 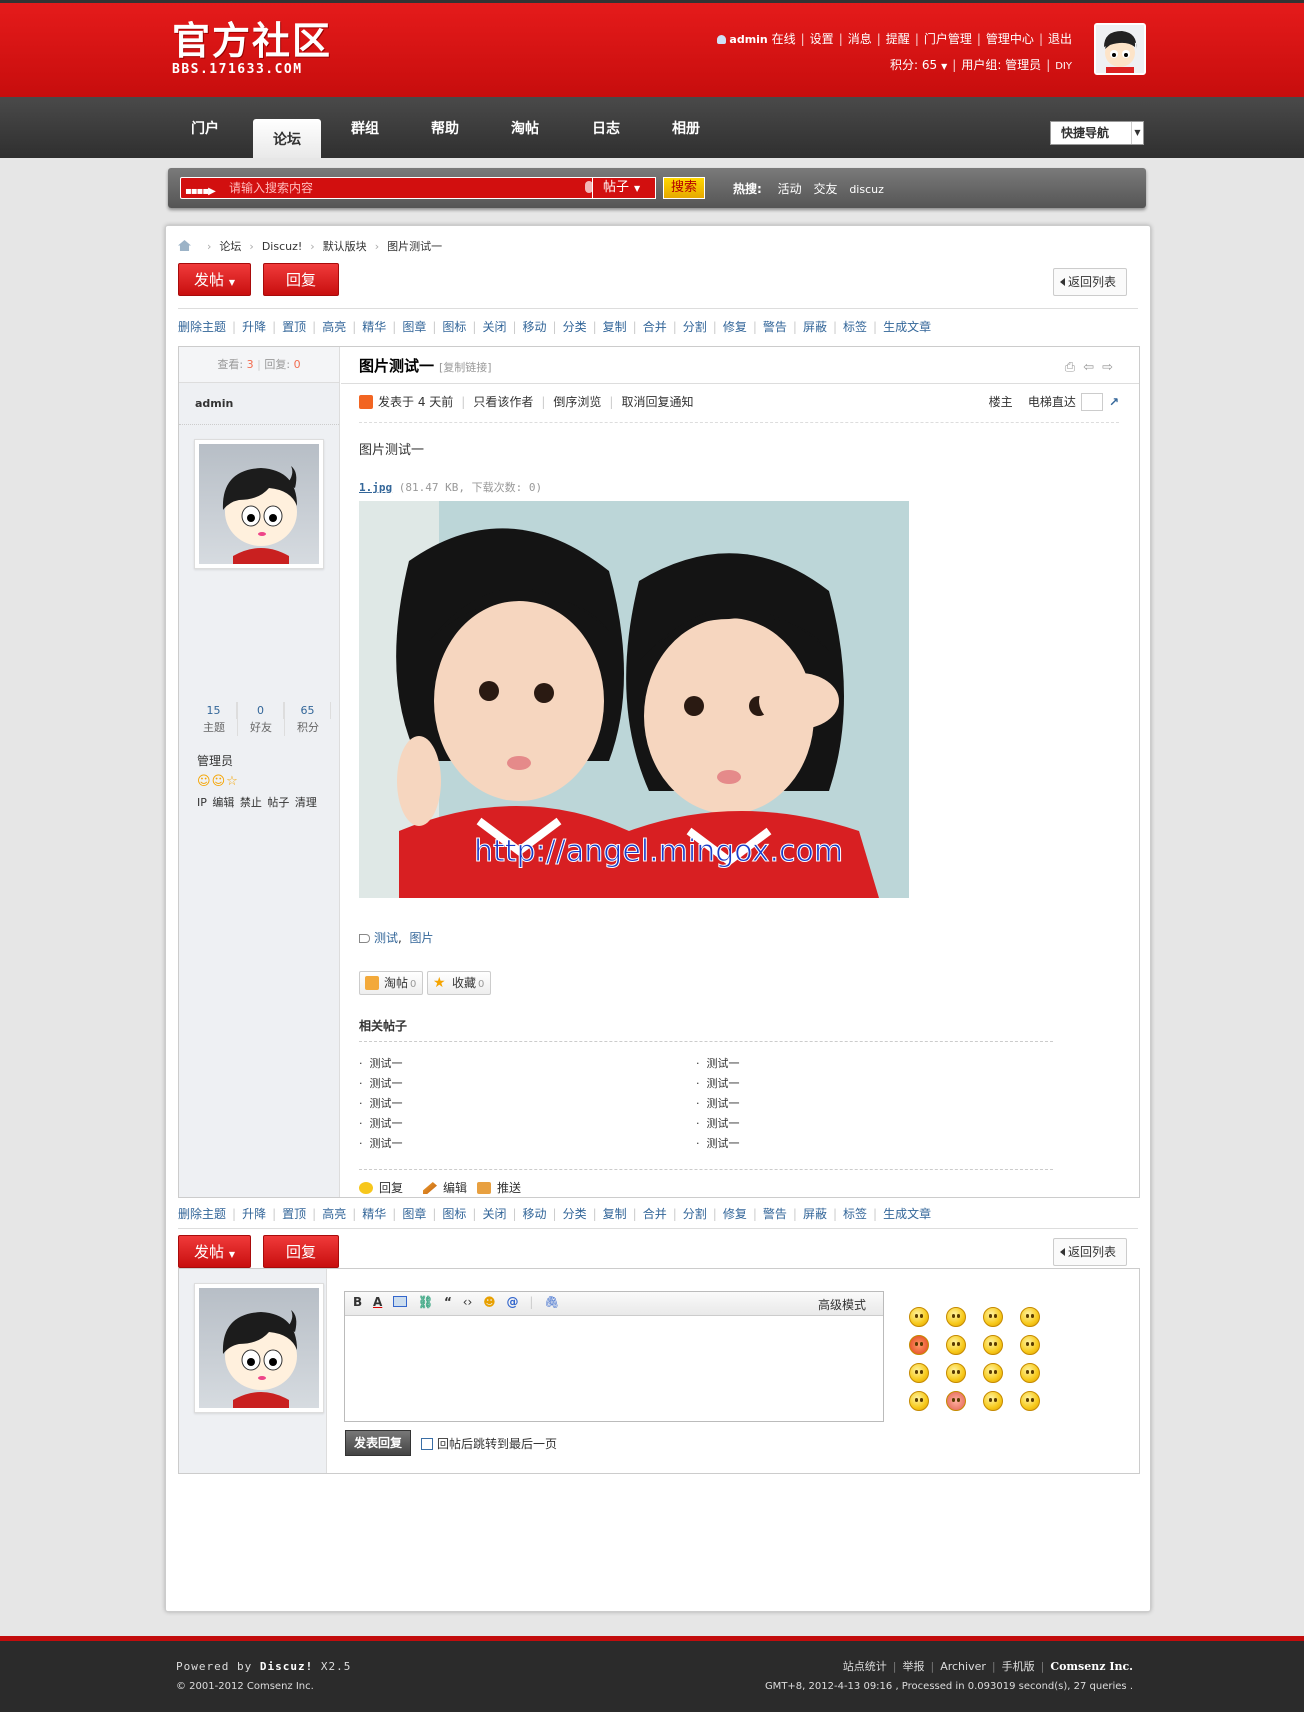 I want to click on mod-action-link: 屏蔽, so click(x=815, y=1214).